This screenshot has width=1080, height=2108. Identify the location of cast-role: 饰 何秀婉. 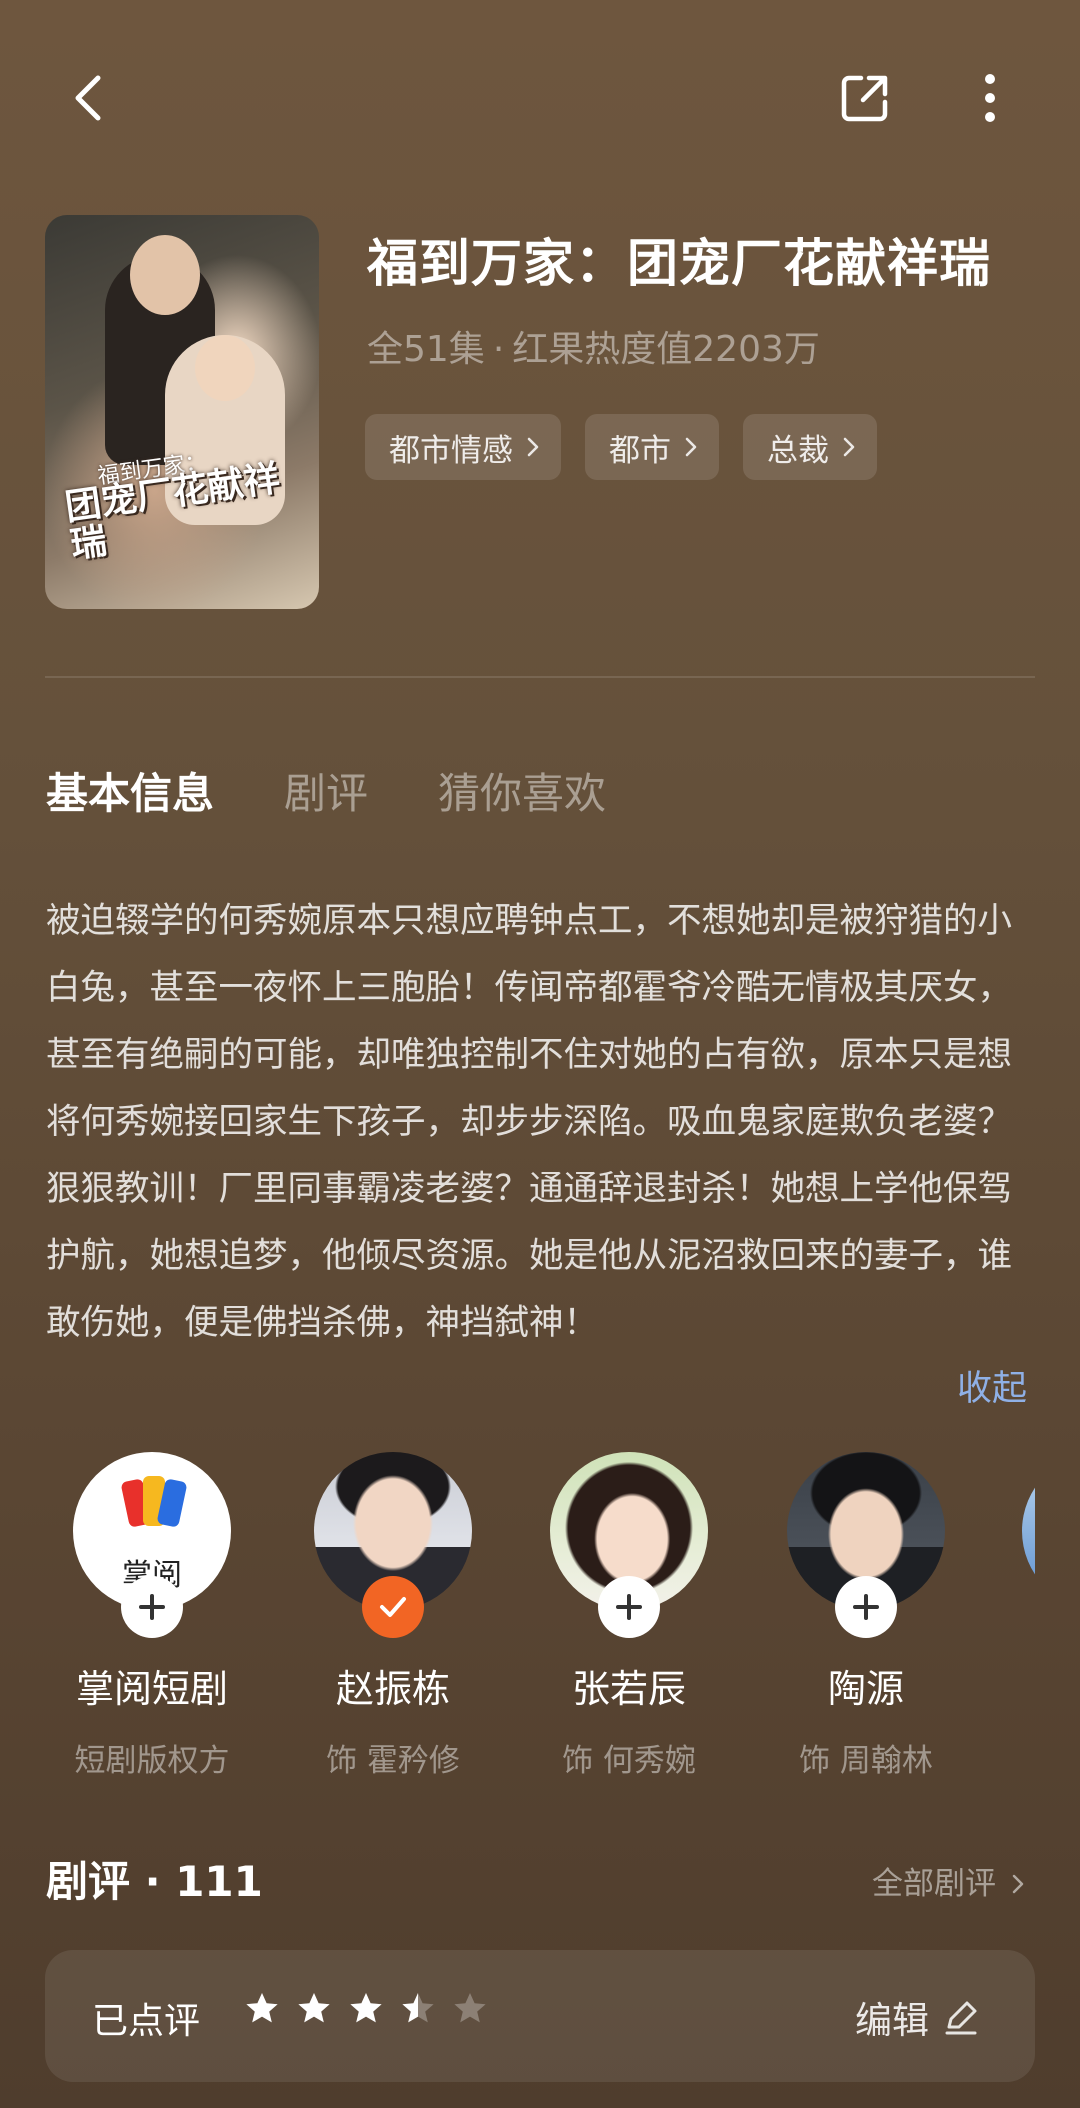
(629, 1761).